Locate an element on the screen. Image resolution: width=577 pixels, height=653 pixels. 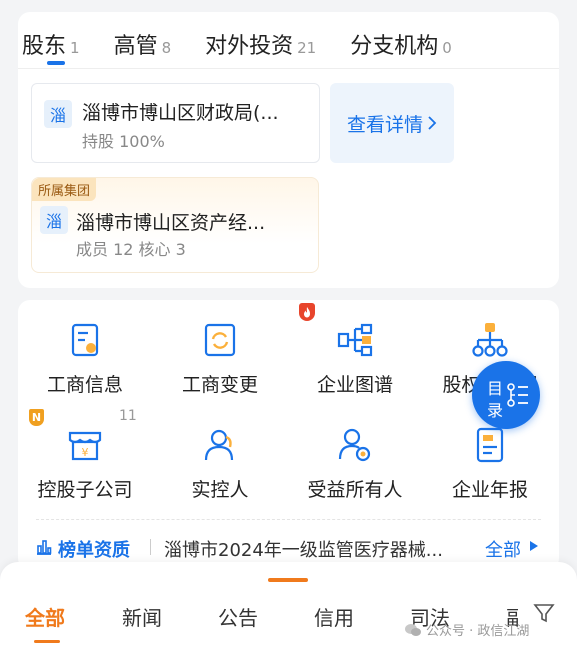
sheet-drag-handle is located at coordinates (288, 580).